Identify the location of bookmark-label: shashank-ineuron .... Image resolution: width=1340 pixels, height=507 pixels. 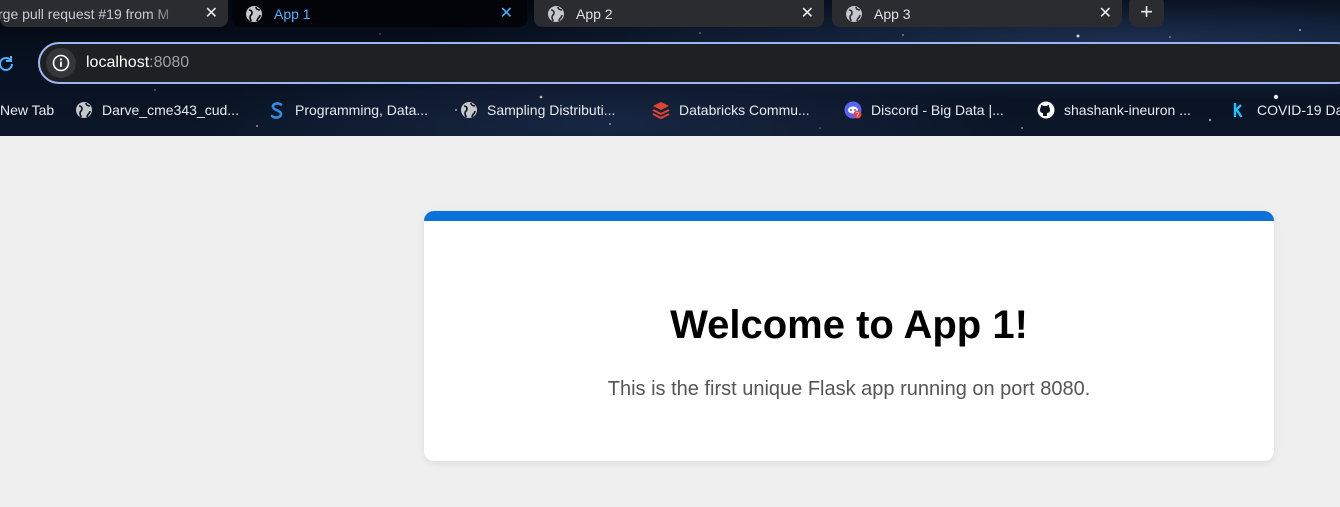
(1127, 110).